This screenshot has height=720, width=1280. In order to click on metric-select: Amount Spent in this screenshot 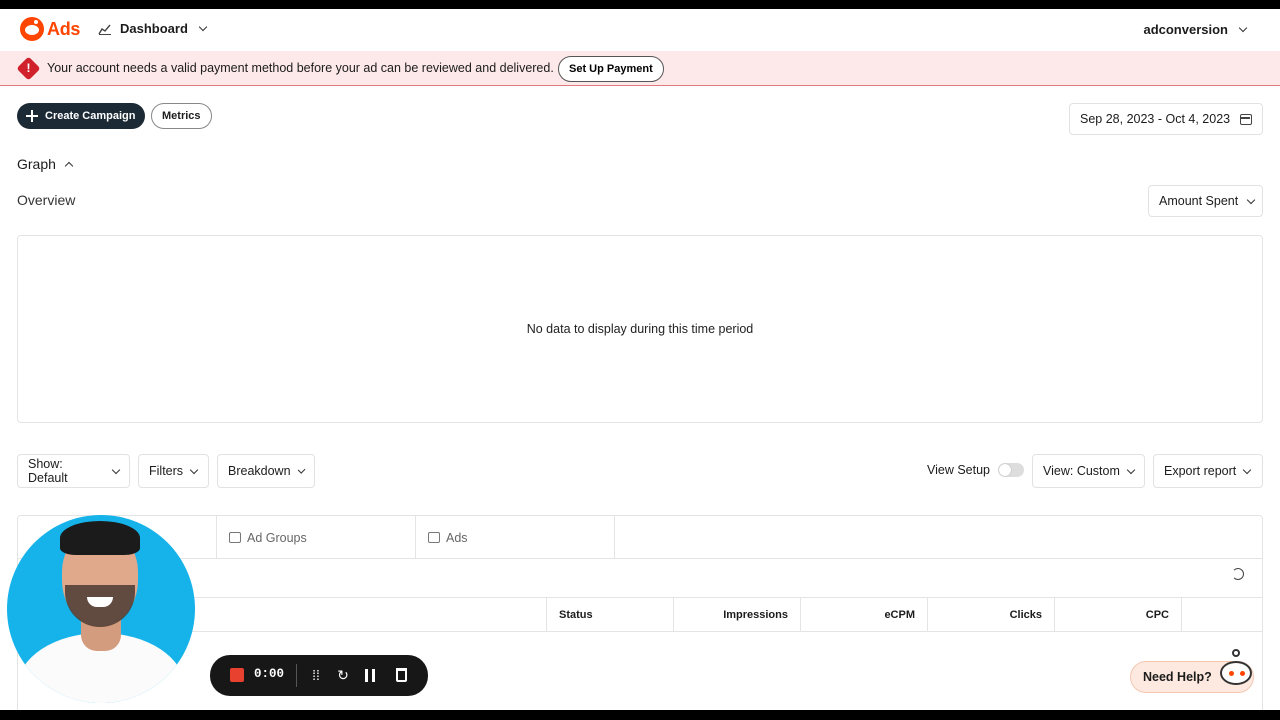, I will do `click(1205, 201)`.